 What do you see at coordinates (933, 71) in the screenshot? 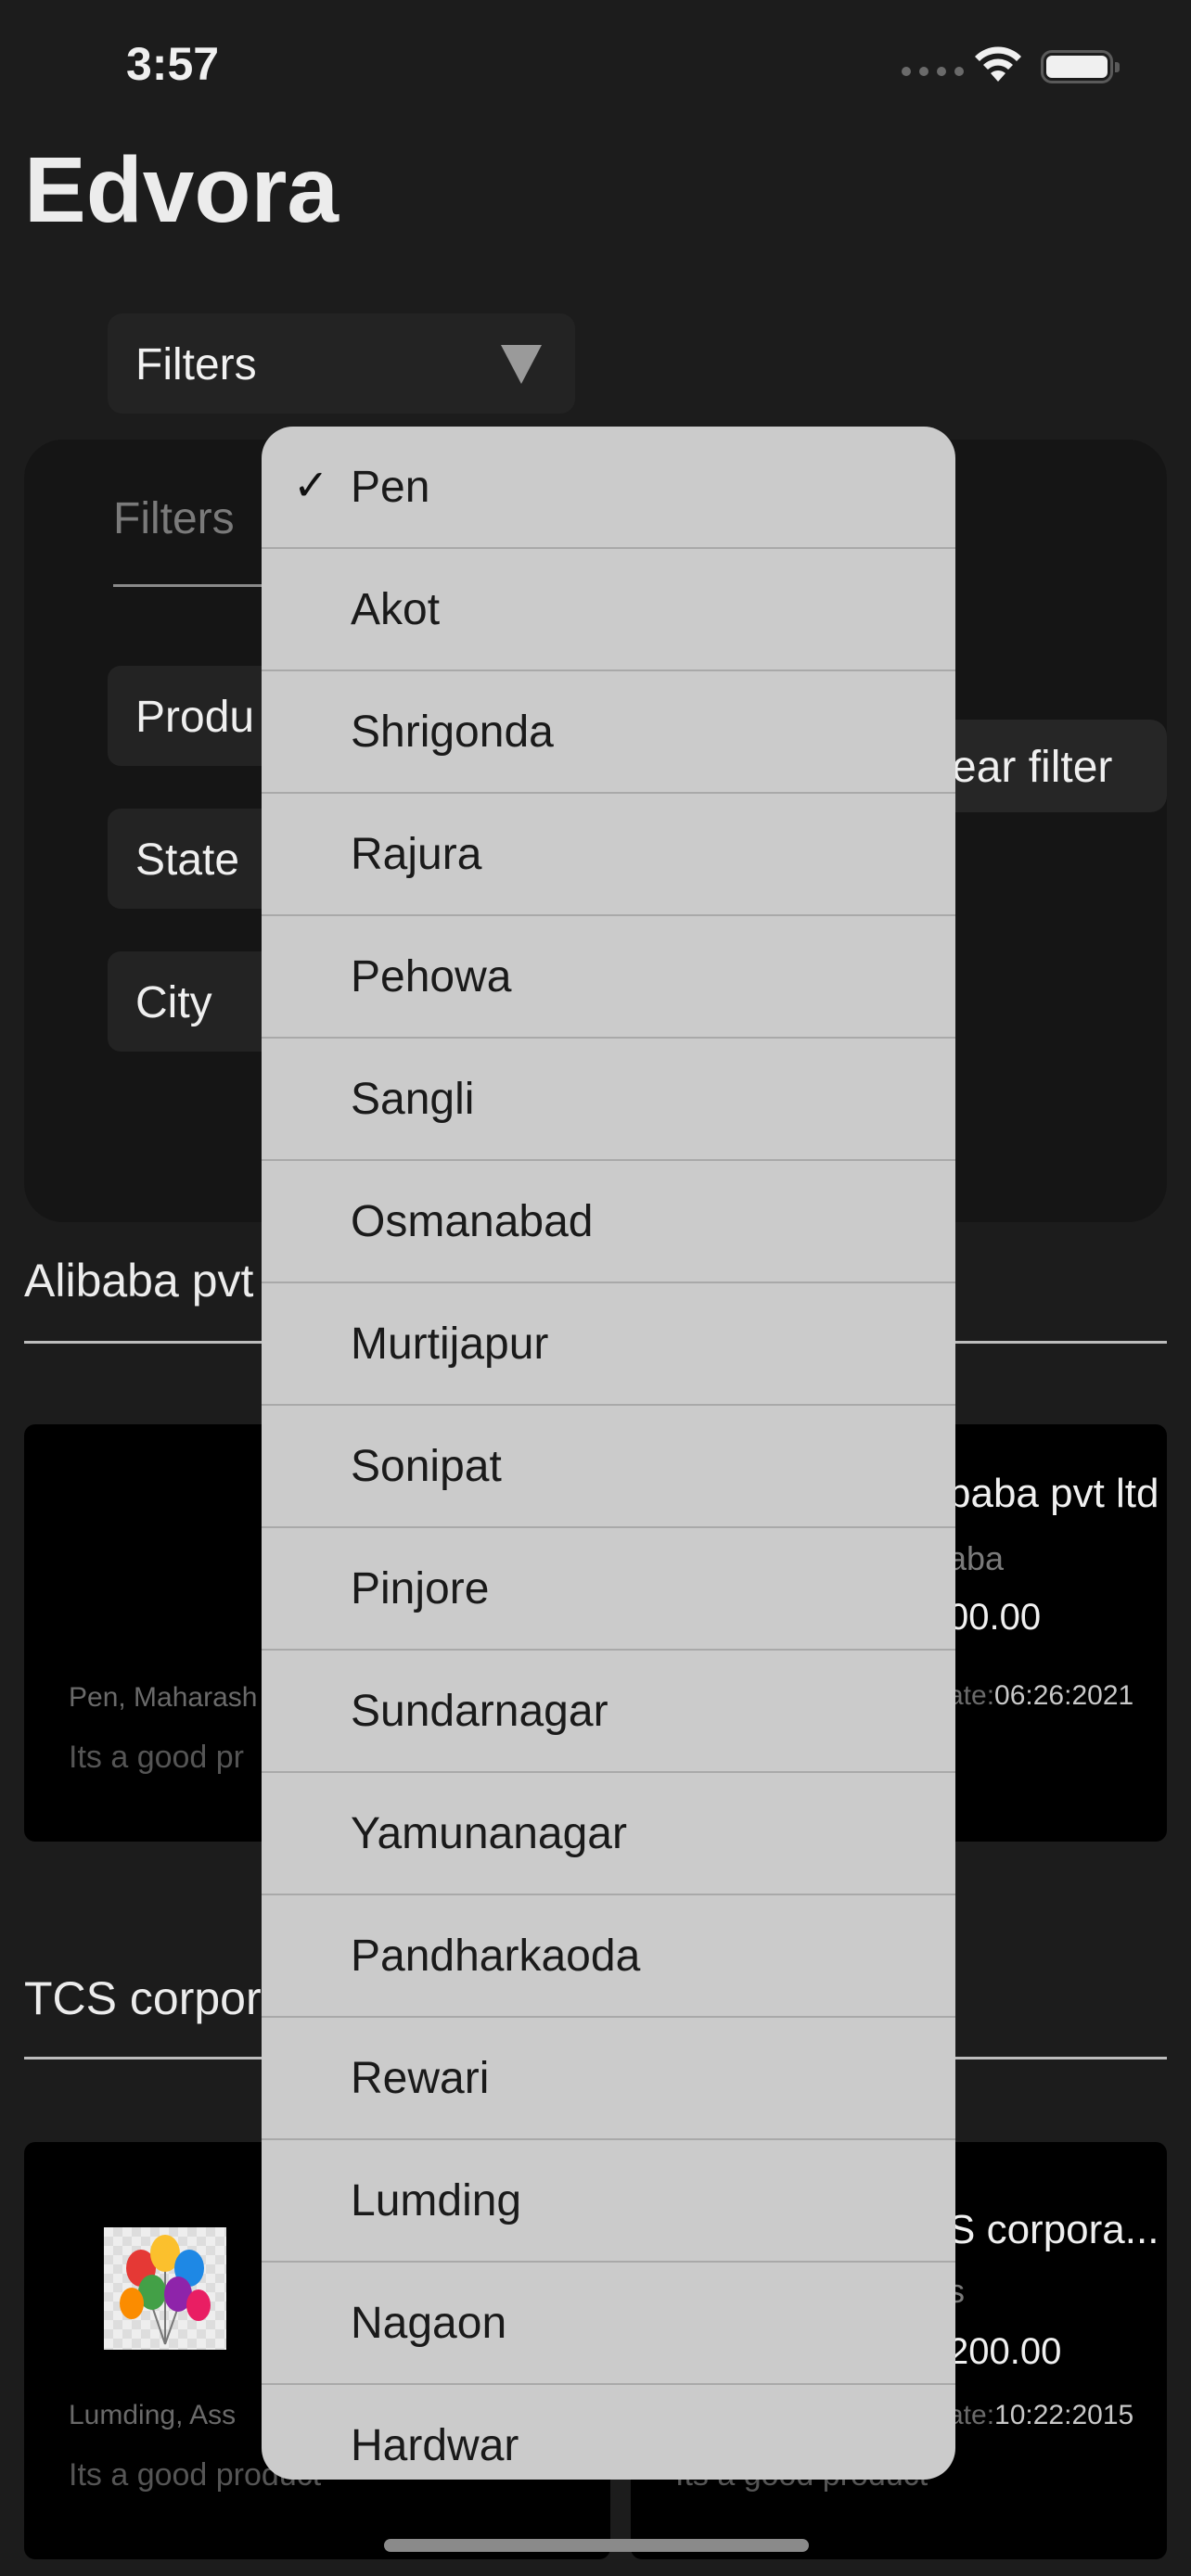
I see `cellular-signal-icon` at bounding box center [933, 71].